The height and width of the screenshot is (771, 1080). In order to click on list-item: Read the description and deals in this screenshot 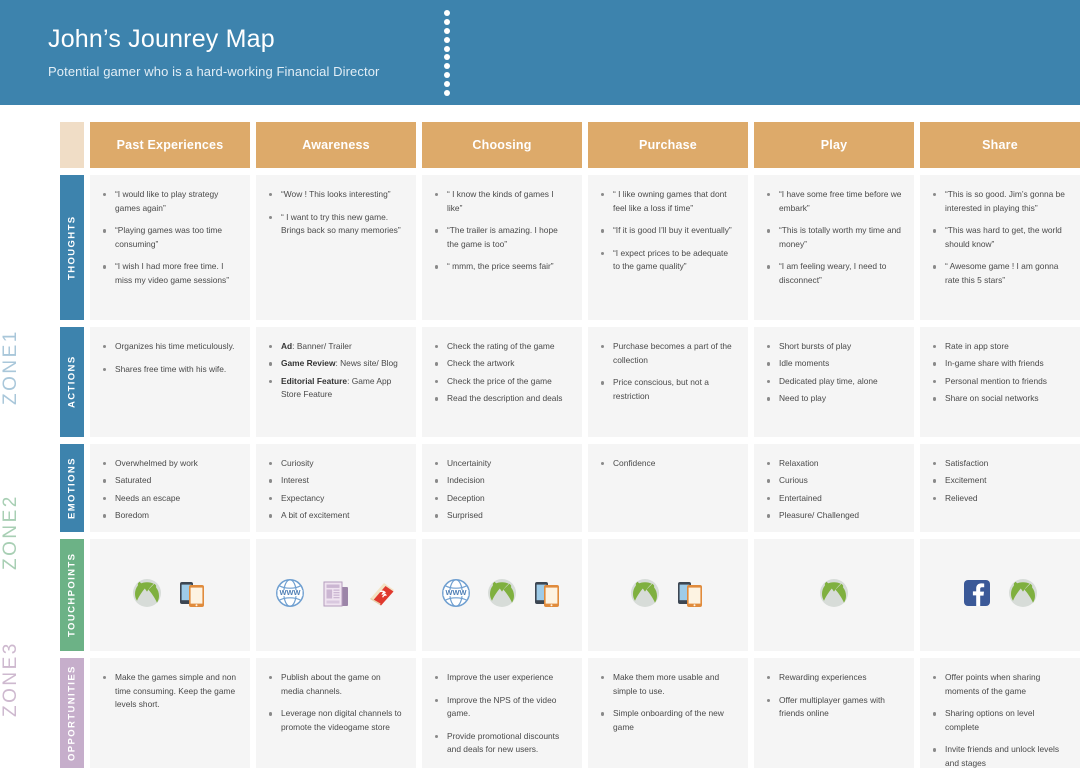, I will do `click(502, 398)`.